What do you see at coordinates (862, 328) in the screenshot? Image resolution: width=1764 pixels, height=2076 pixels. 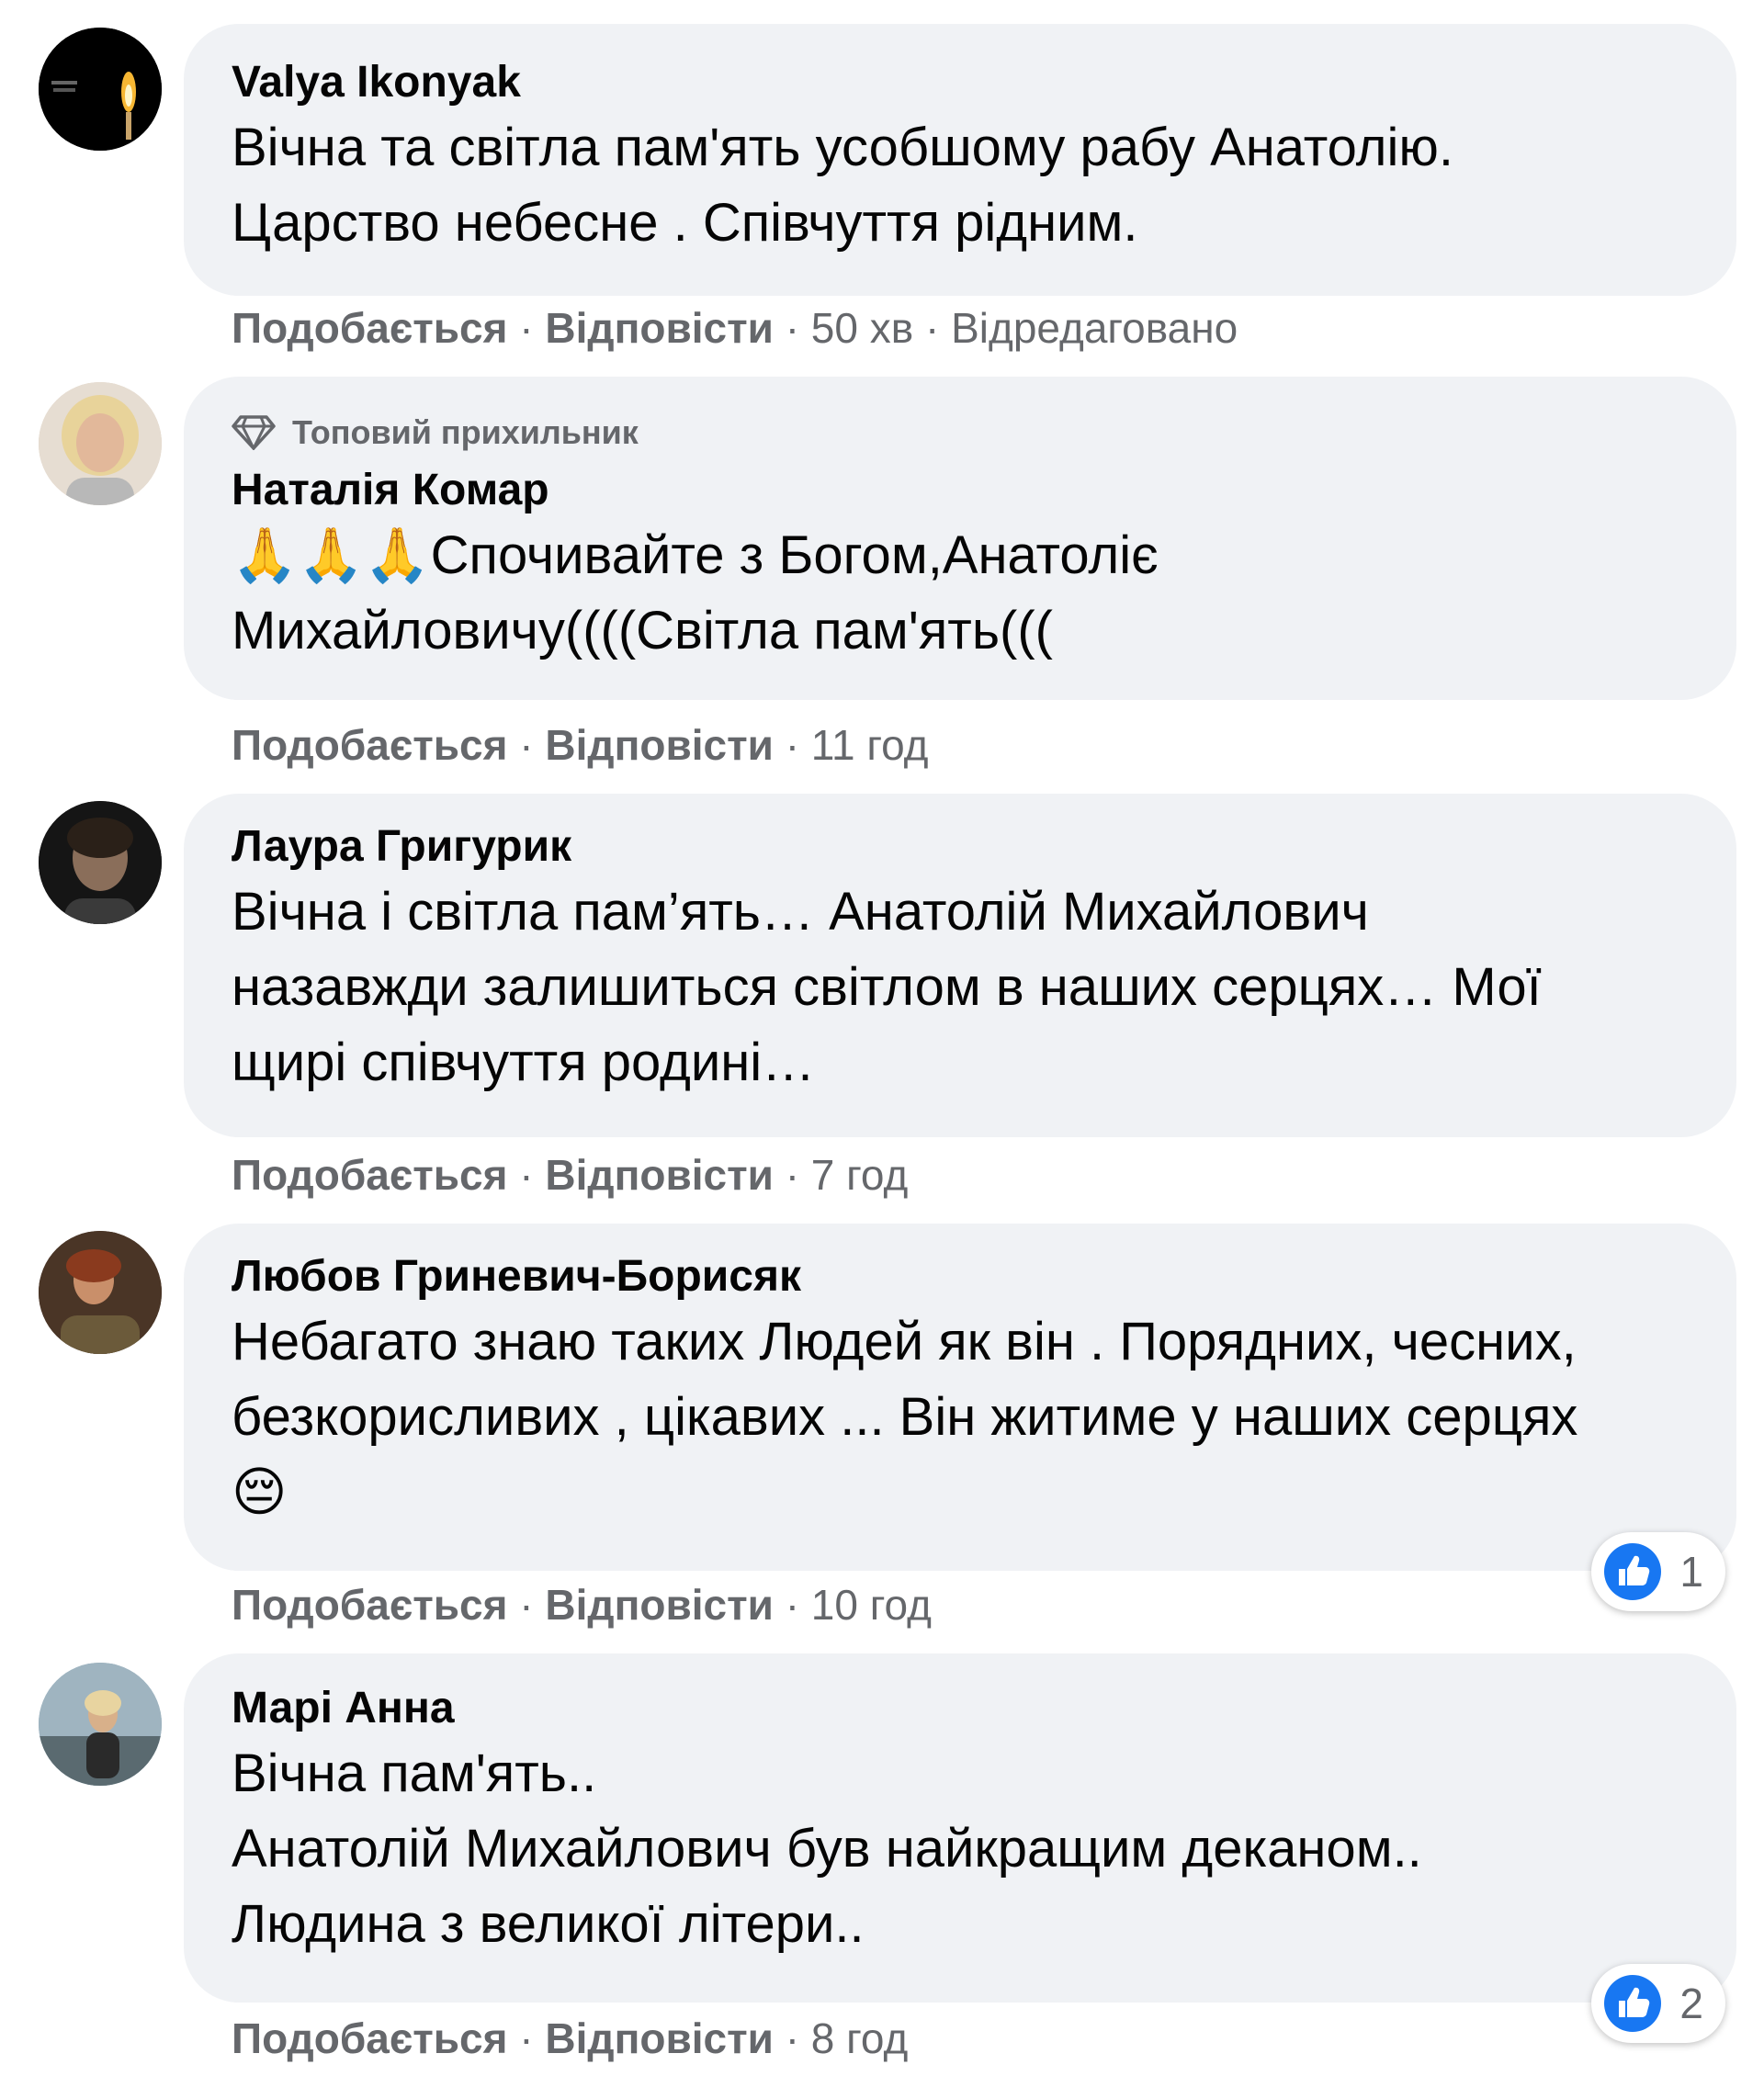 I see `timestamp: 50 хв` at bounding box center [862, 328].